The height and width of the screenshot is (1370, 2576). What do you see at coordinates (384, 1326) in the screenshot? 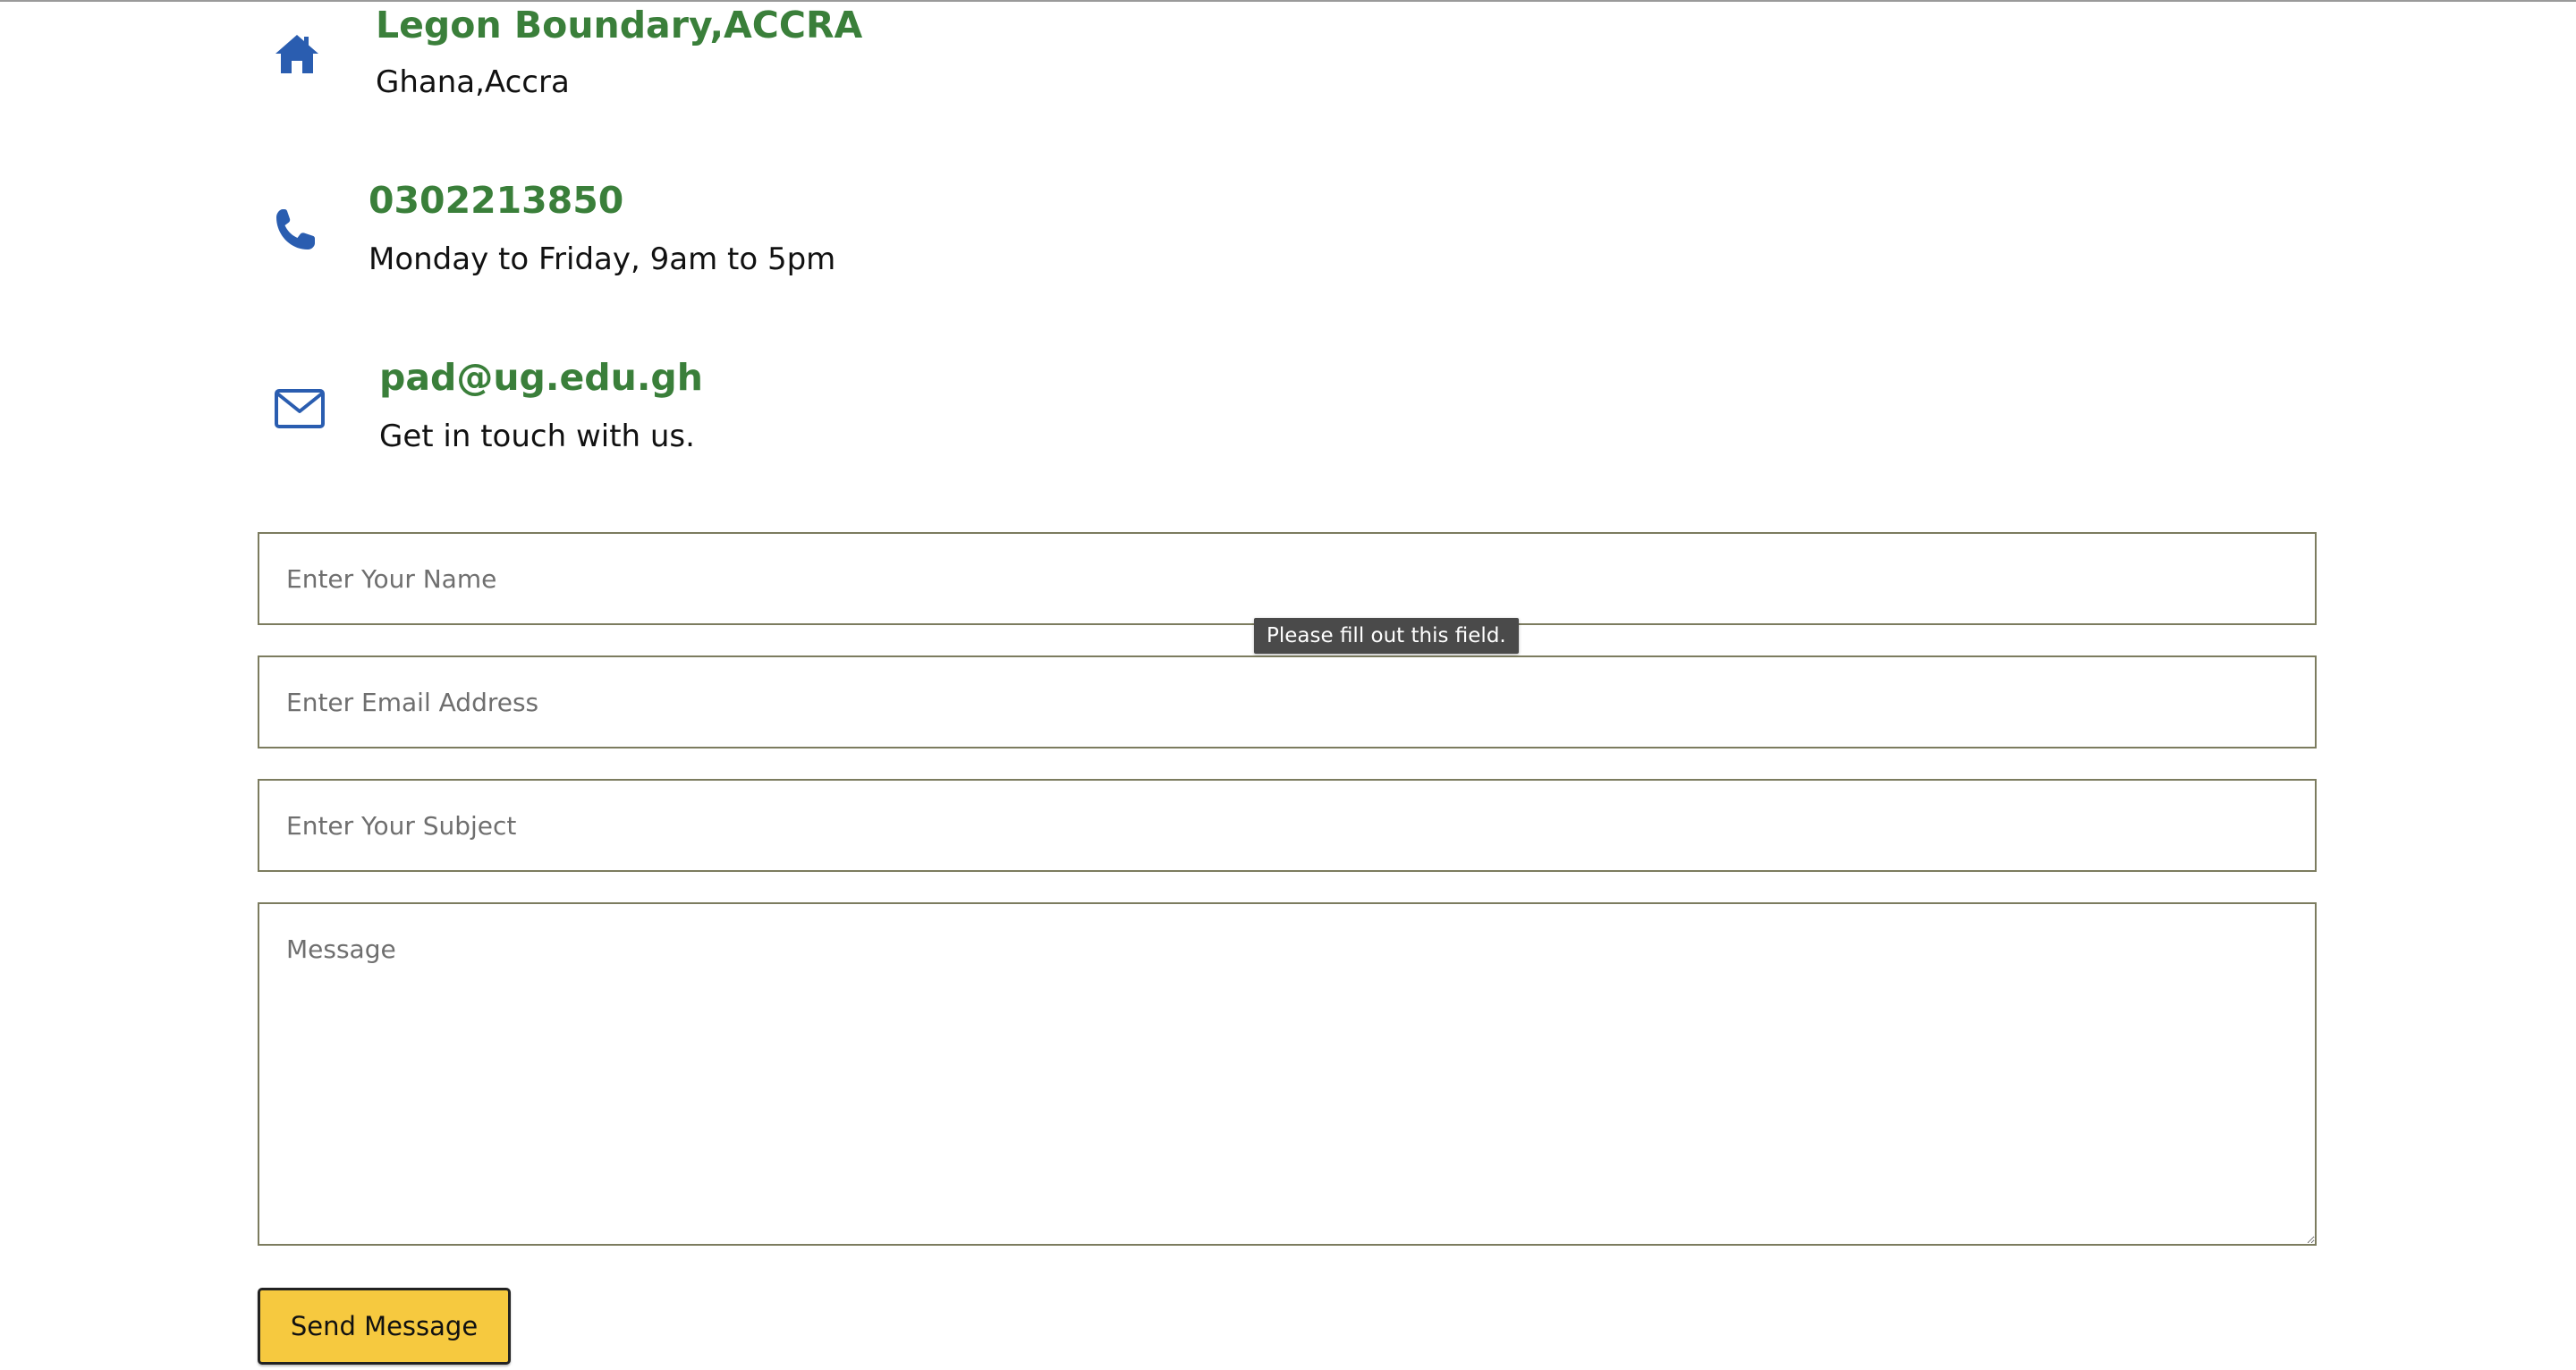
I see `send-message-button: Send Message` at bounding box center [384, 1326].